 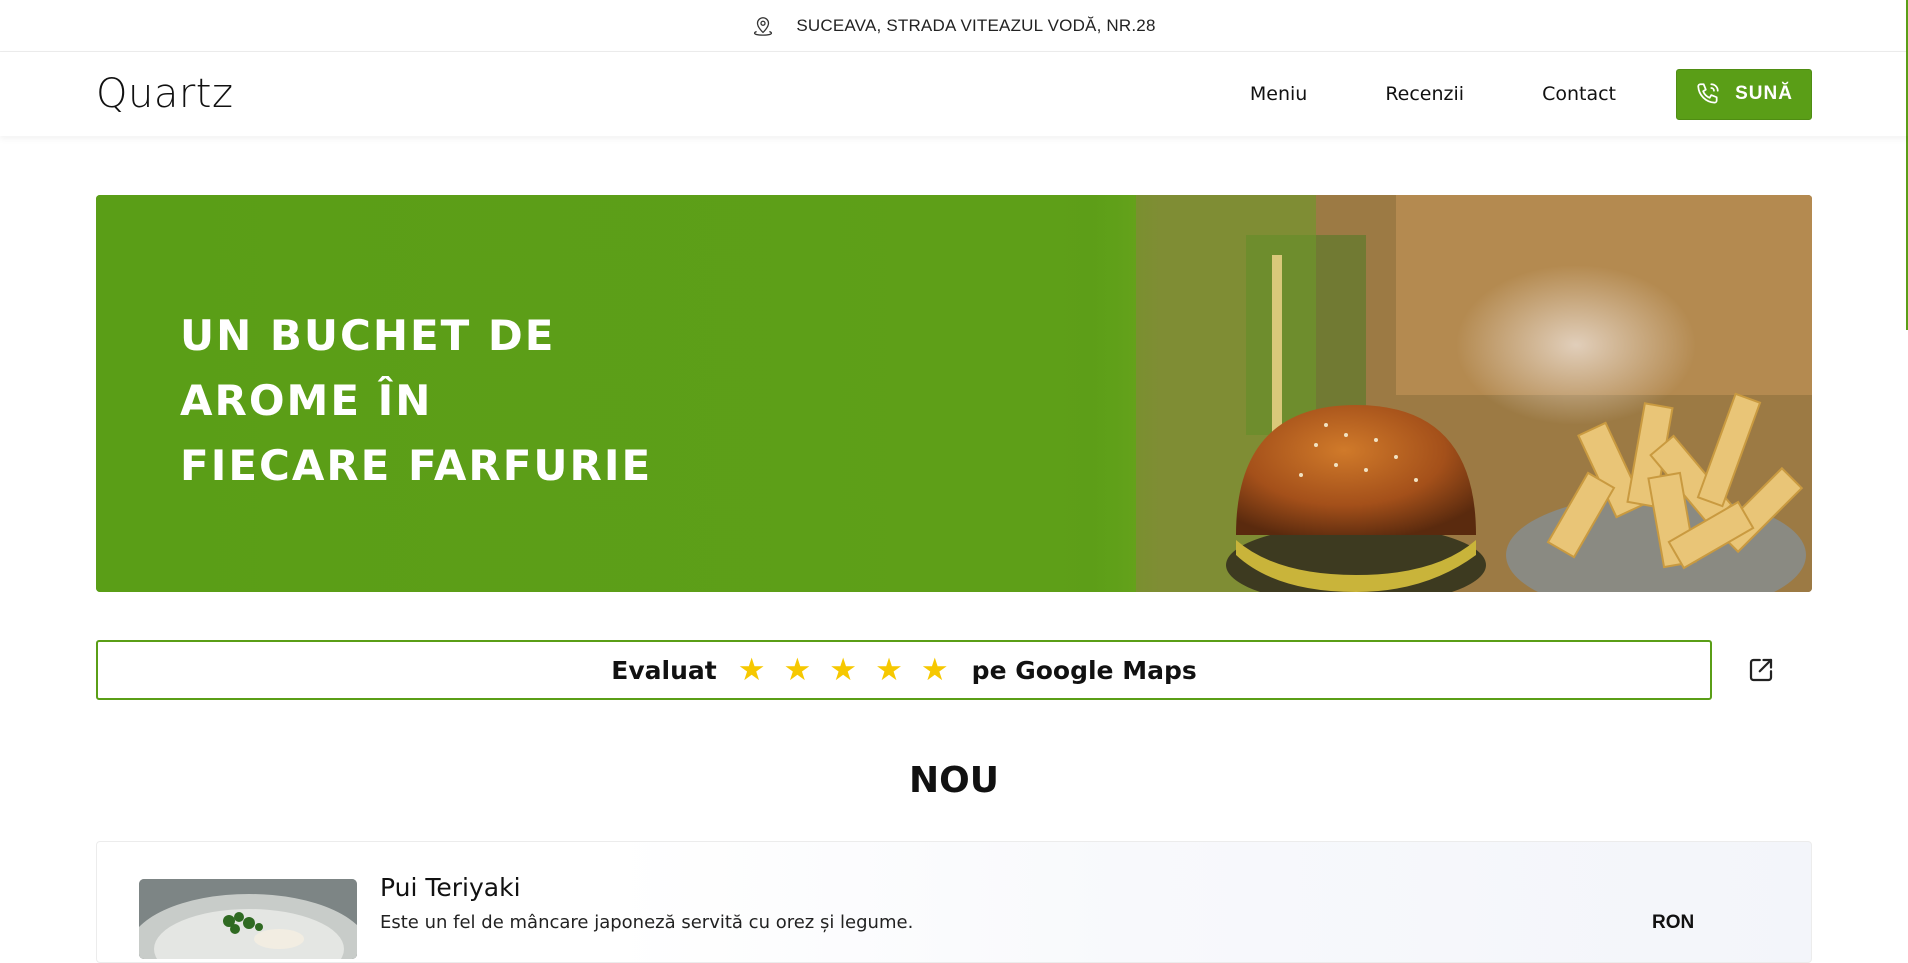 I want to click on external-link-icon, so click(x=1761, y=670).